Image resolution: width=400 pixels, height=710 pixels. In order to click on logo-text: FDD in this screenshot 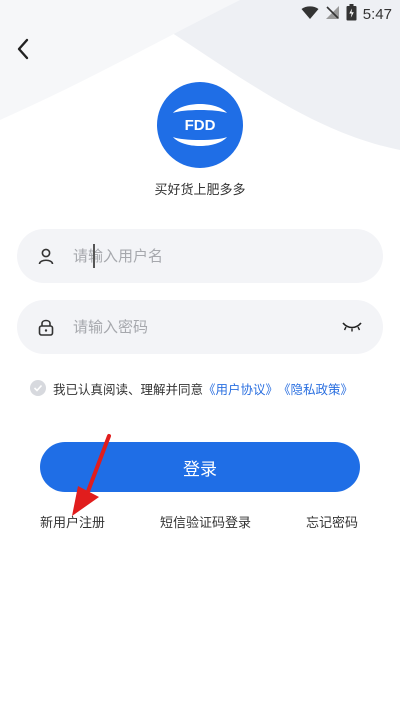, I will do `click(200, 125)`.